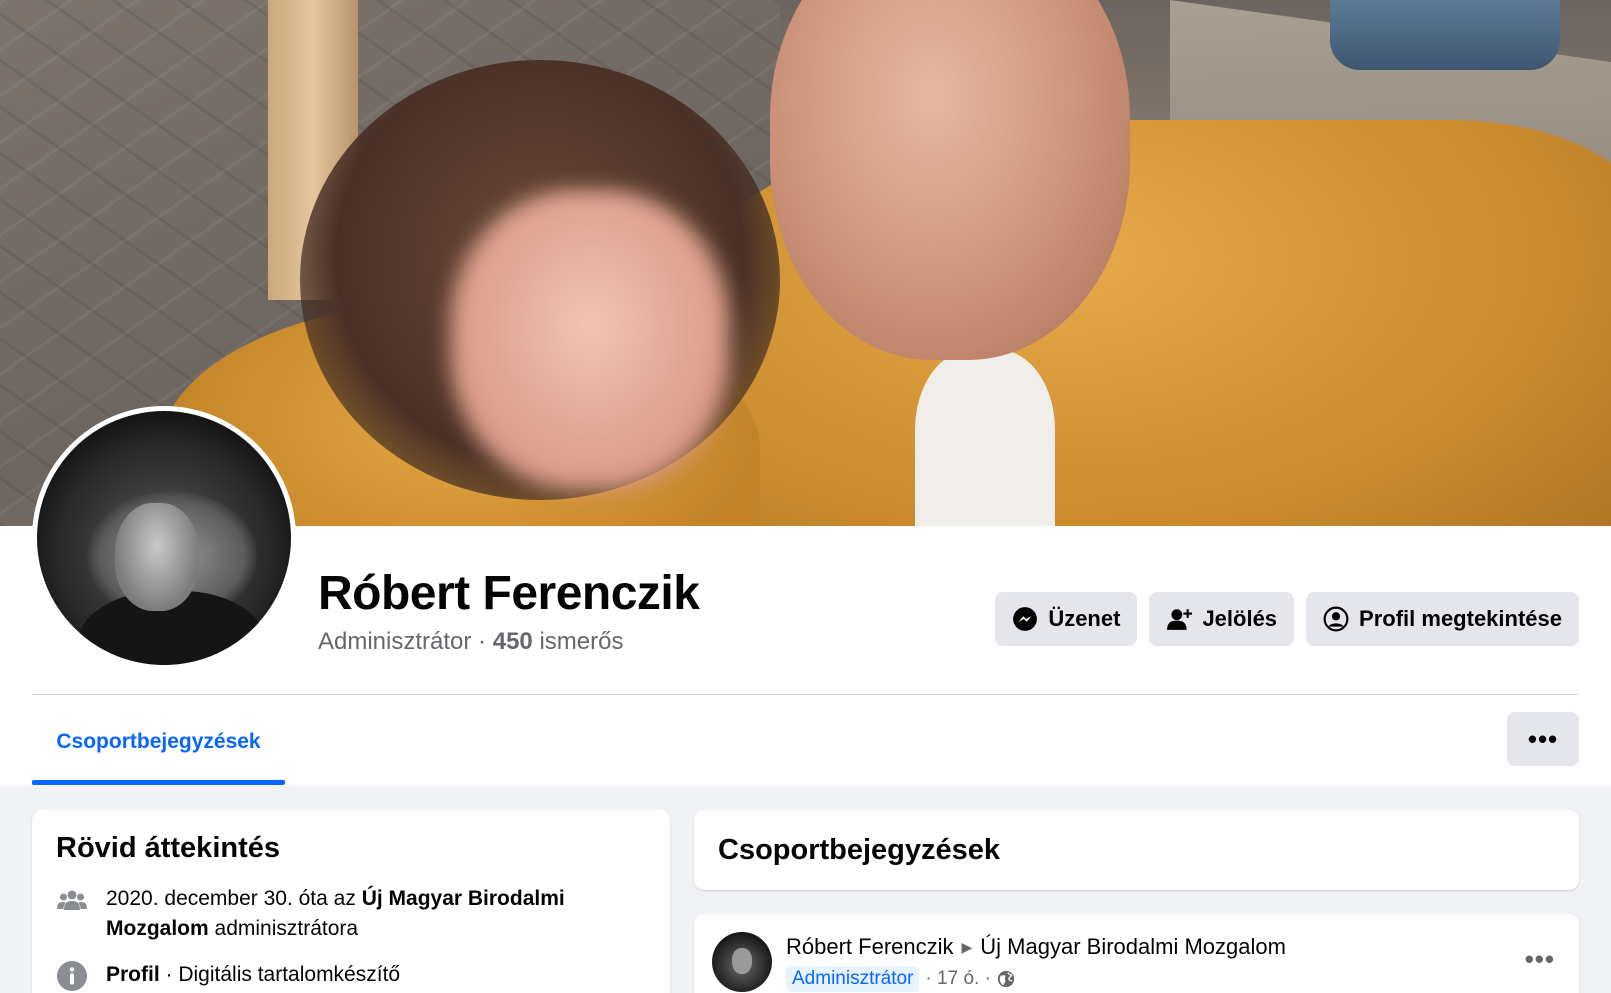 Image resolution: width=1611 pixels, height=993 pixels. Describe the element at coordinates (859, 850) in the screenshot. I see `group-posts-title: Csoportbejegyzések` at that location.